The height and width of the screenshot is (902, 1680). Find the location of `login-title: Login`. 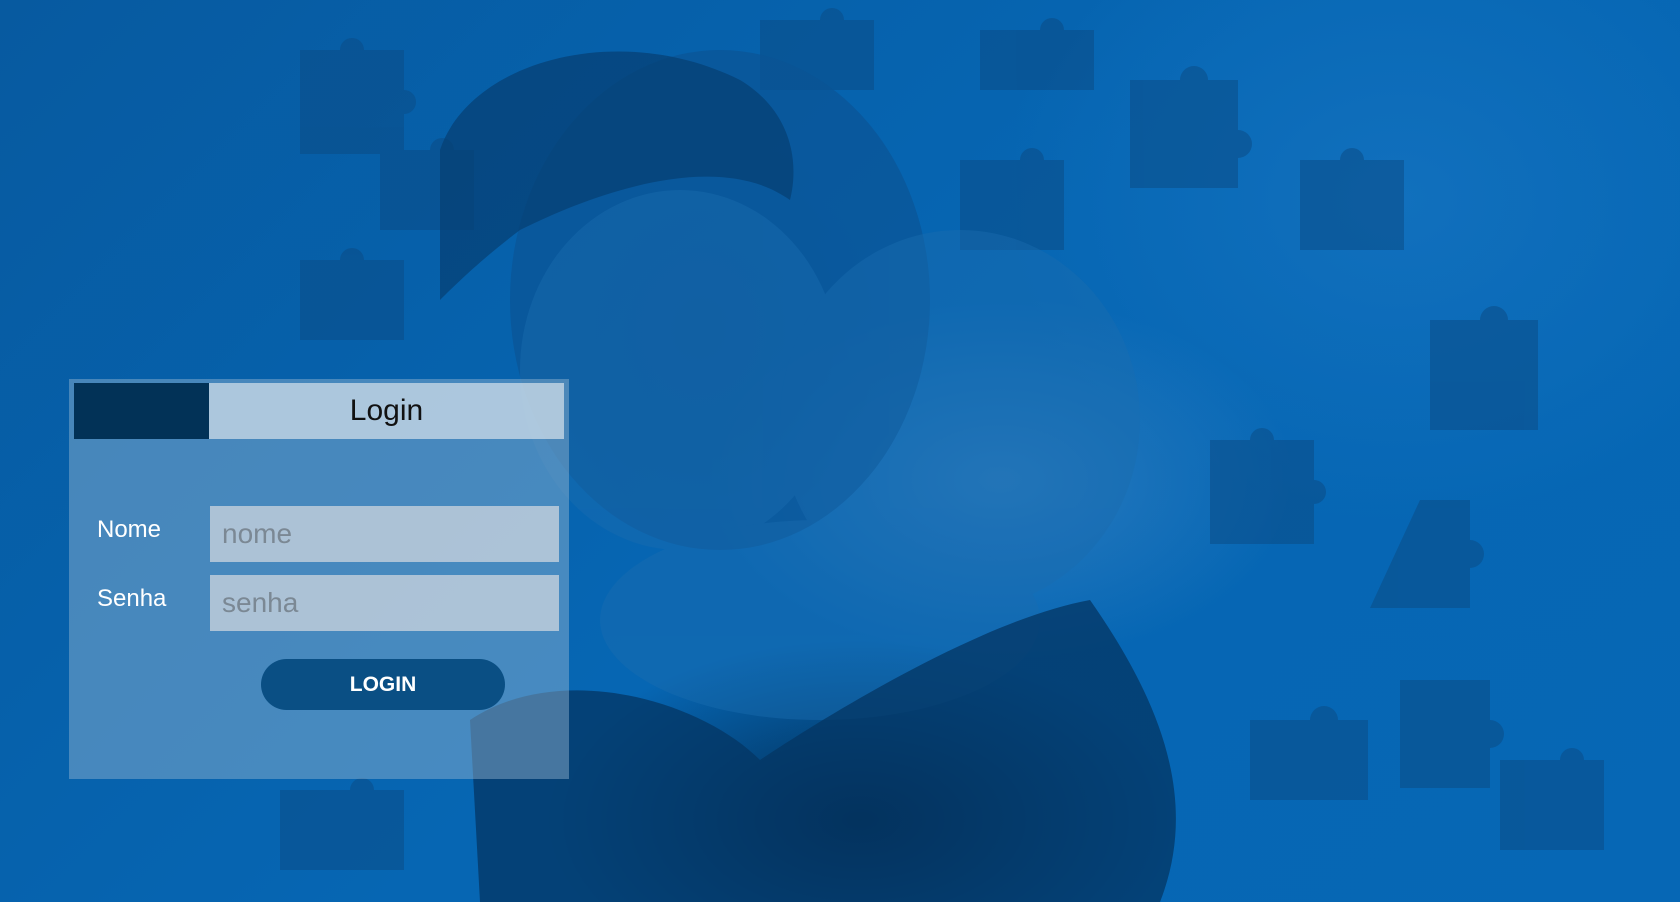

login-title: Login is located at coordinates (386, 410).